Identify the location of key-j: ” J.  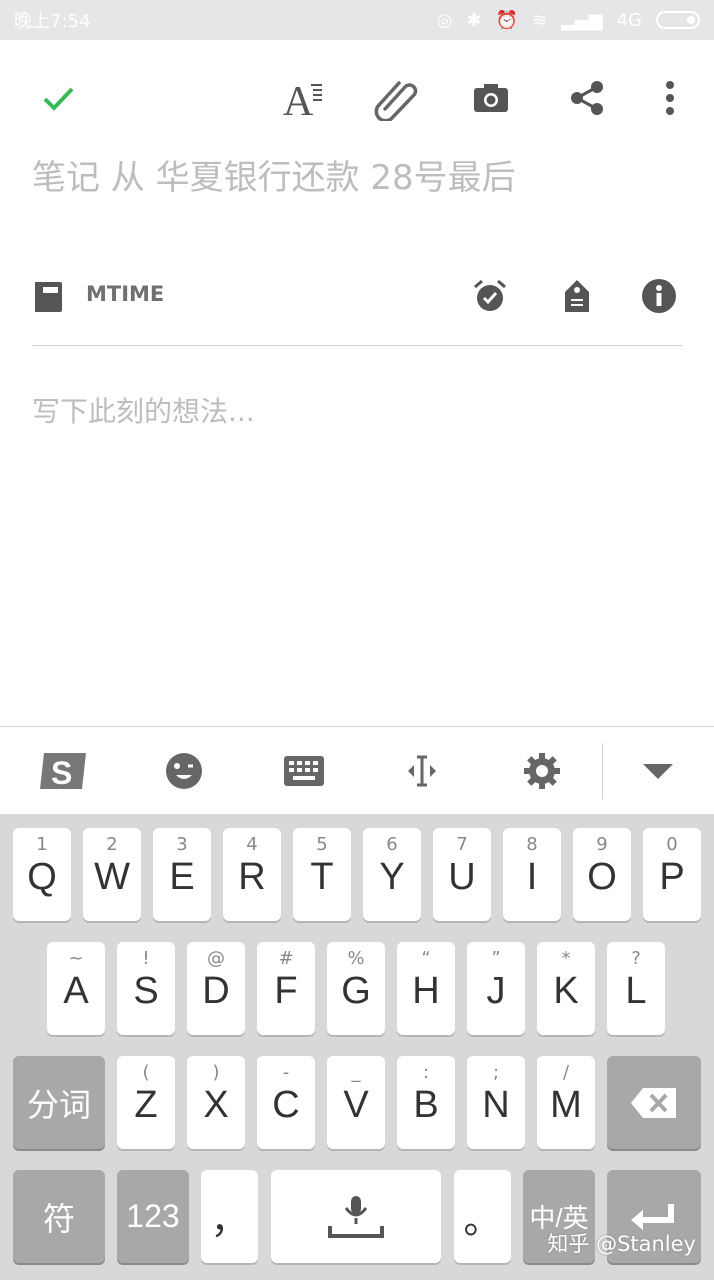
(496, 988).